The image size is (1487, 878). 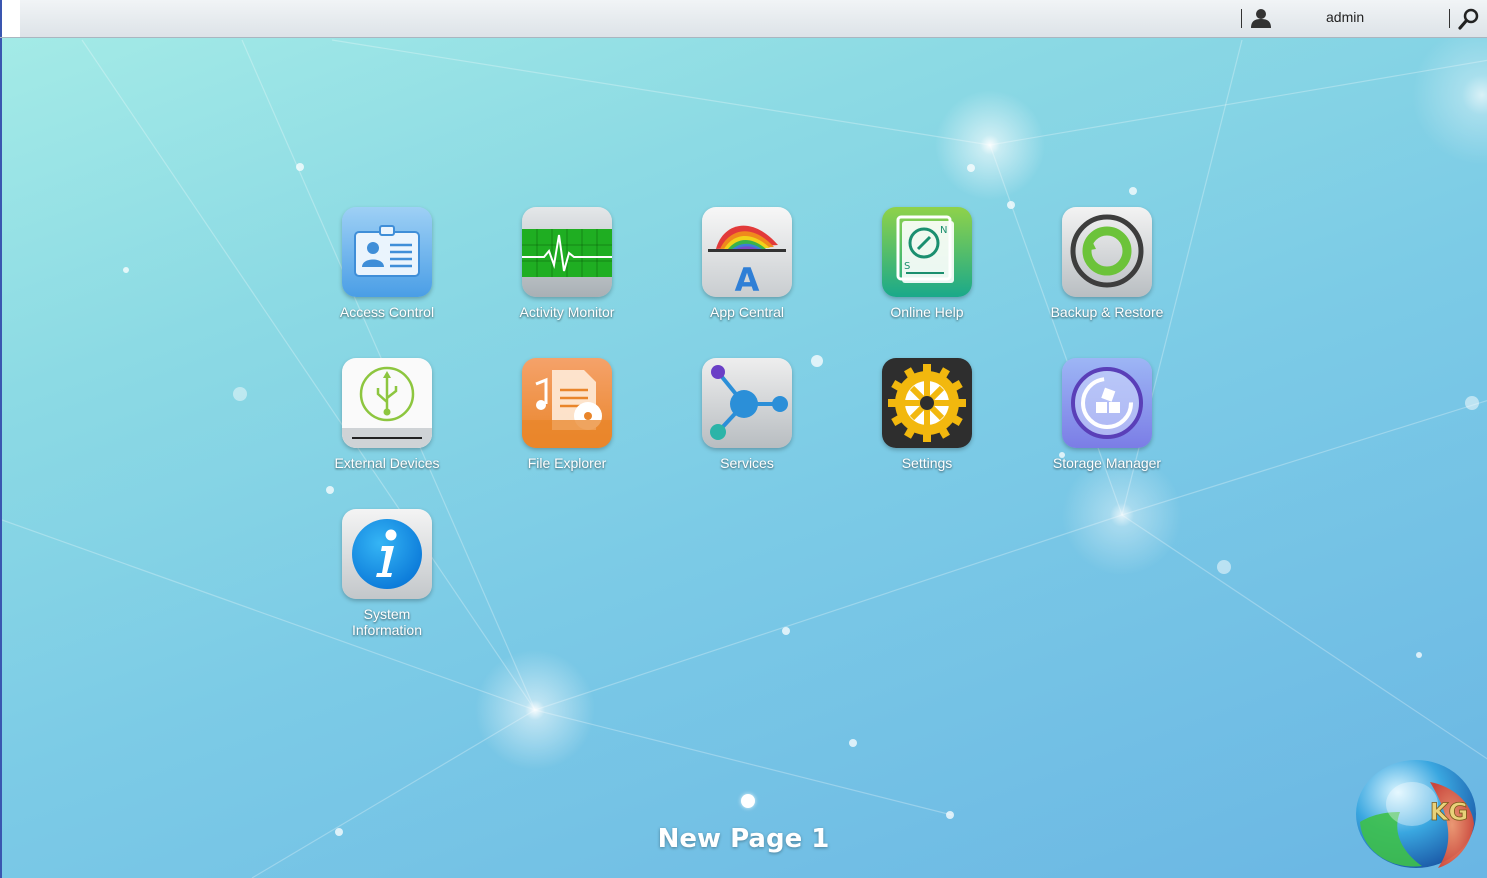 I want to click on app-backup-restore: Backup & Restore, so click(x=1107, y=263).